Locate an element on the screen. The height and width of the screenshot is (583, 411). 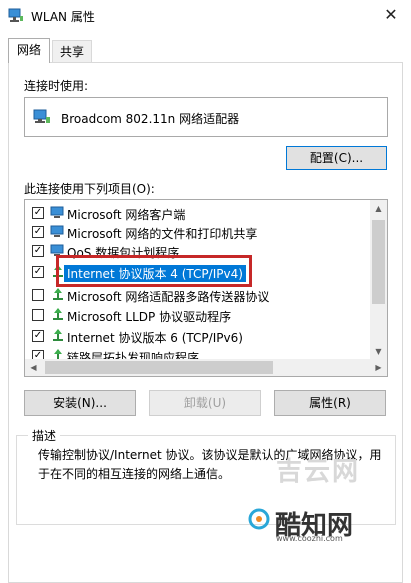
list-item: ✓ Internet 协议版本 6 (TCP/IPv6) is located at coordinates (198, 336).